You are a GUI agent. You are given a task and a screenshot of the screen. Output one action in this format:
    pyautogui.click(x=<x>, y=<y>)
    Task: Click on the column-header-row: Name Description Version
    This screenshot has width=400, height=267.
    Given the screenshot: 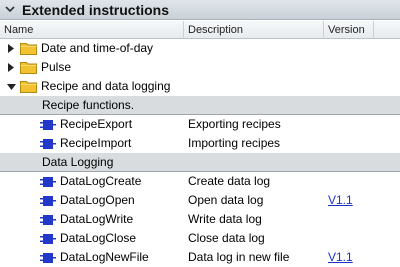 What is the action you would take?
    pyautogui.click(x=200, y=30)
    